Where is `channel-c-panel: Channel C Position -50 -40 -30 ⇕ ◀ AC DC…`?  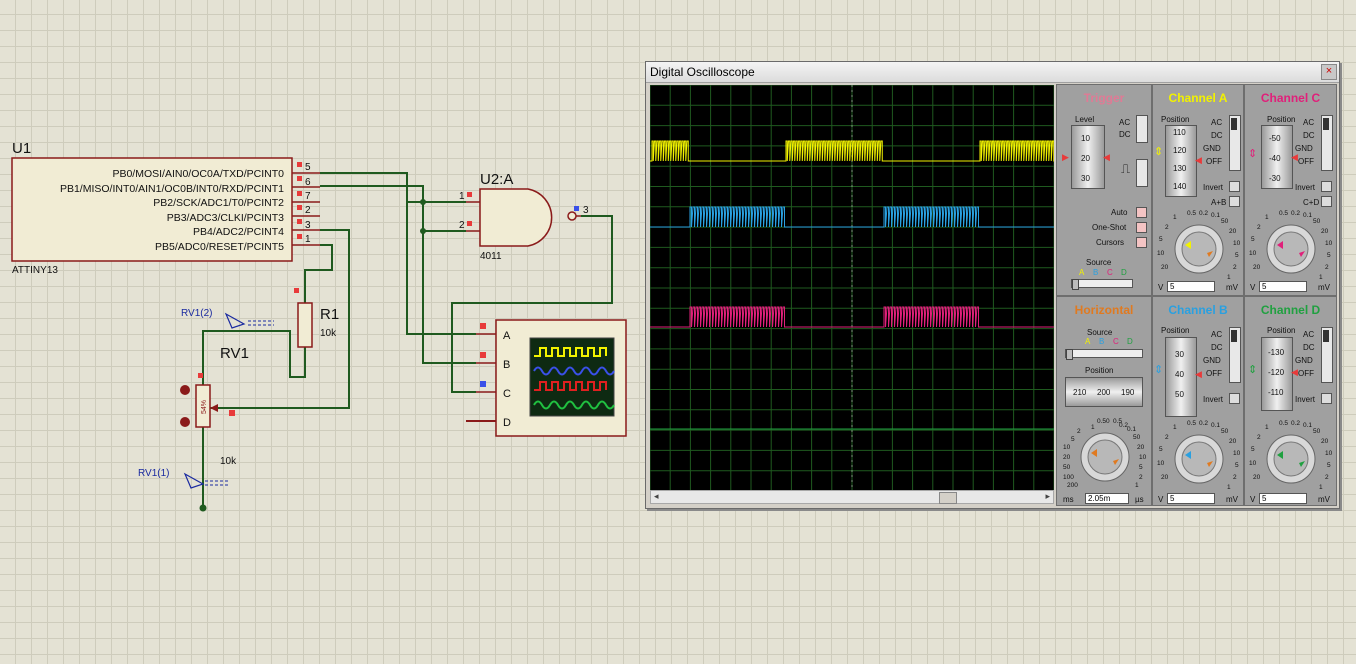 channel-c-panel: Channel C Position -50 -40 -30 ⇕ ◀ AC DC… is located at coordinates (1290, 190).